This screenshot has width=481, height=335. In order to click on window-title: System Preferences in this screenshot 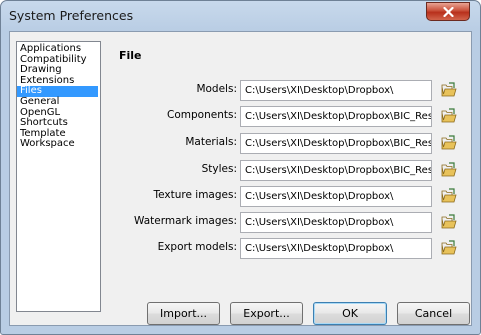, I will do `click(71, 15)`.